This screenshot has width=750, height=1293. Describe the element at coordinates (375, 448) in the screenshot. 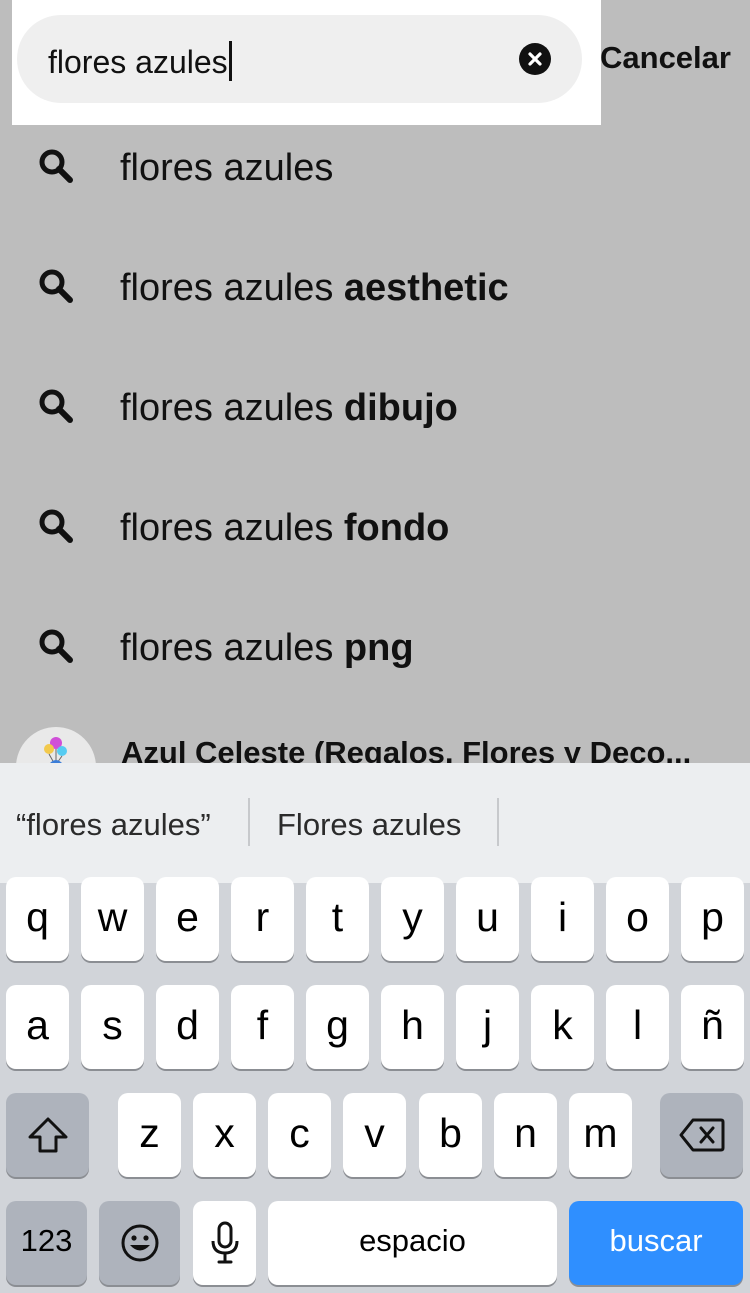

I see `suggestion-item: flores azules dibujo` at that location.